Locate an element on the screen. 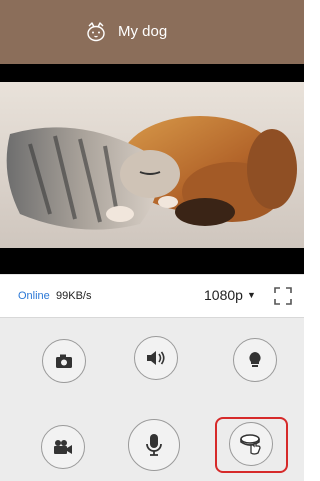  dog-face-icon is located at coordinates (96, 32).